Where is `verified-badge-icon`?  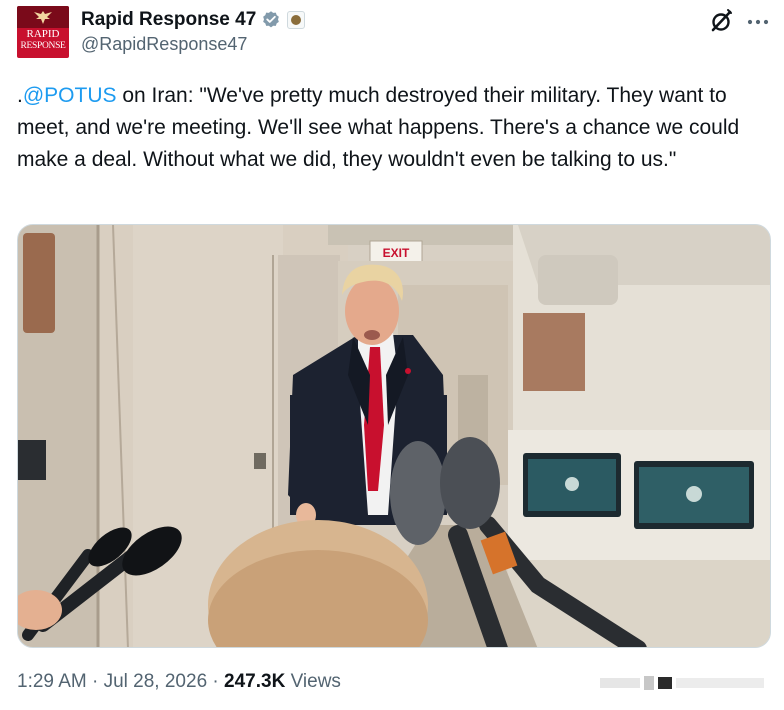 verified-badge-icon is located at coordinates (271, 20).